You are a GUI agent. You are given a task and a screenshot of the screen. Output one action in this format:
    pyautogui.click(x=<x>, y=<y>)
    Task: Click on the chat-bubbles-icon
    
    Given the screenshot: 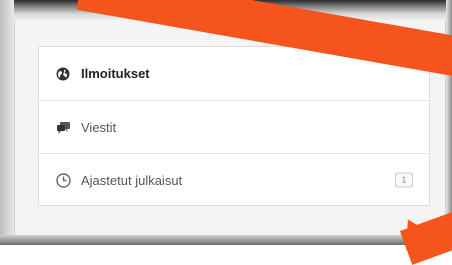 What is the action you would take?
    pyautogui.click(x=63, y=127)
    